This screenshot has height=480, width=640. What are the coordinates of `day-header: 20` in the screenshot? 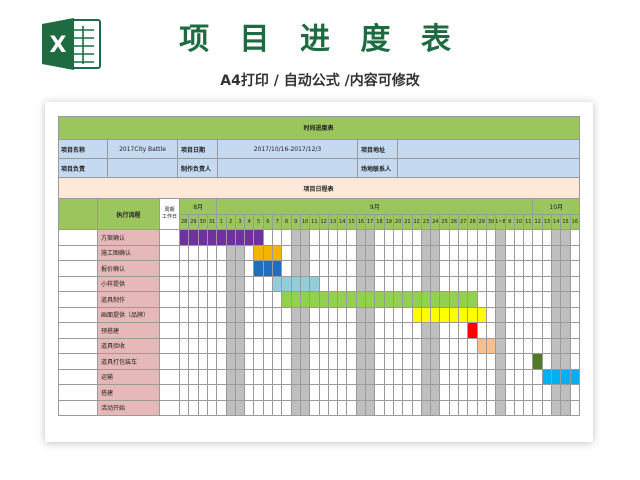 It's located at (398, 222).